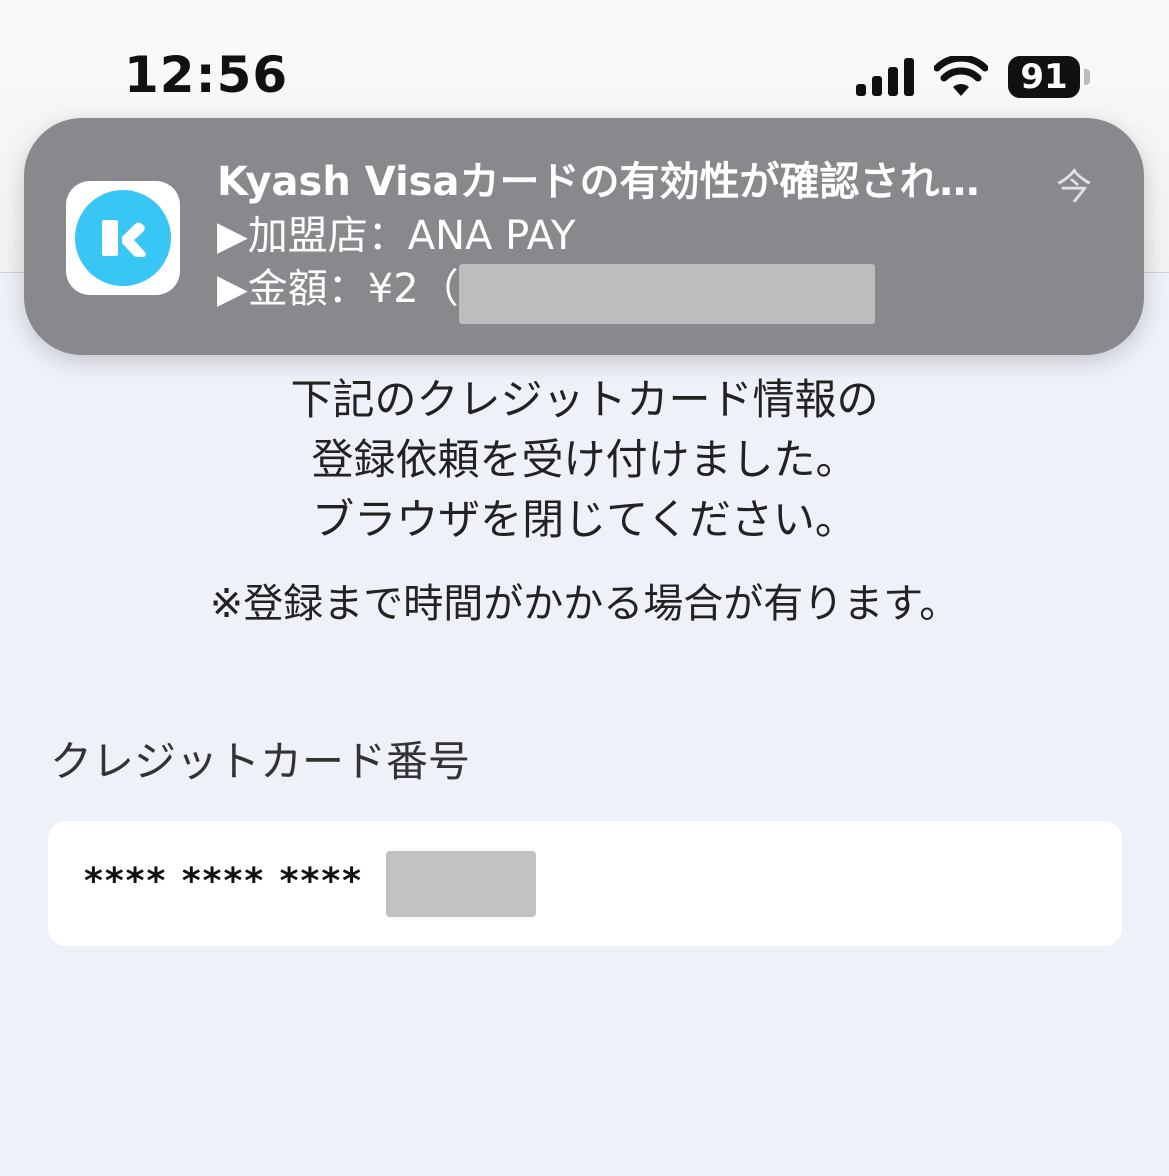 This screenshot has width=1169, height=1176. What do you see at coordinates (584, 399) in the screenshot?
I see `message-line: 下記のクレジットカード情報の` at bounding box center [584, 399].